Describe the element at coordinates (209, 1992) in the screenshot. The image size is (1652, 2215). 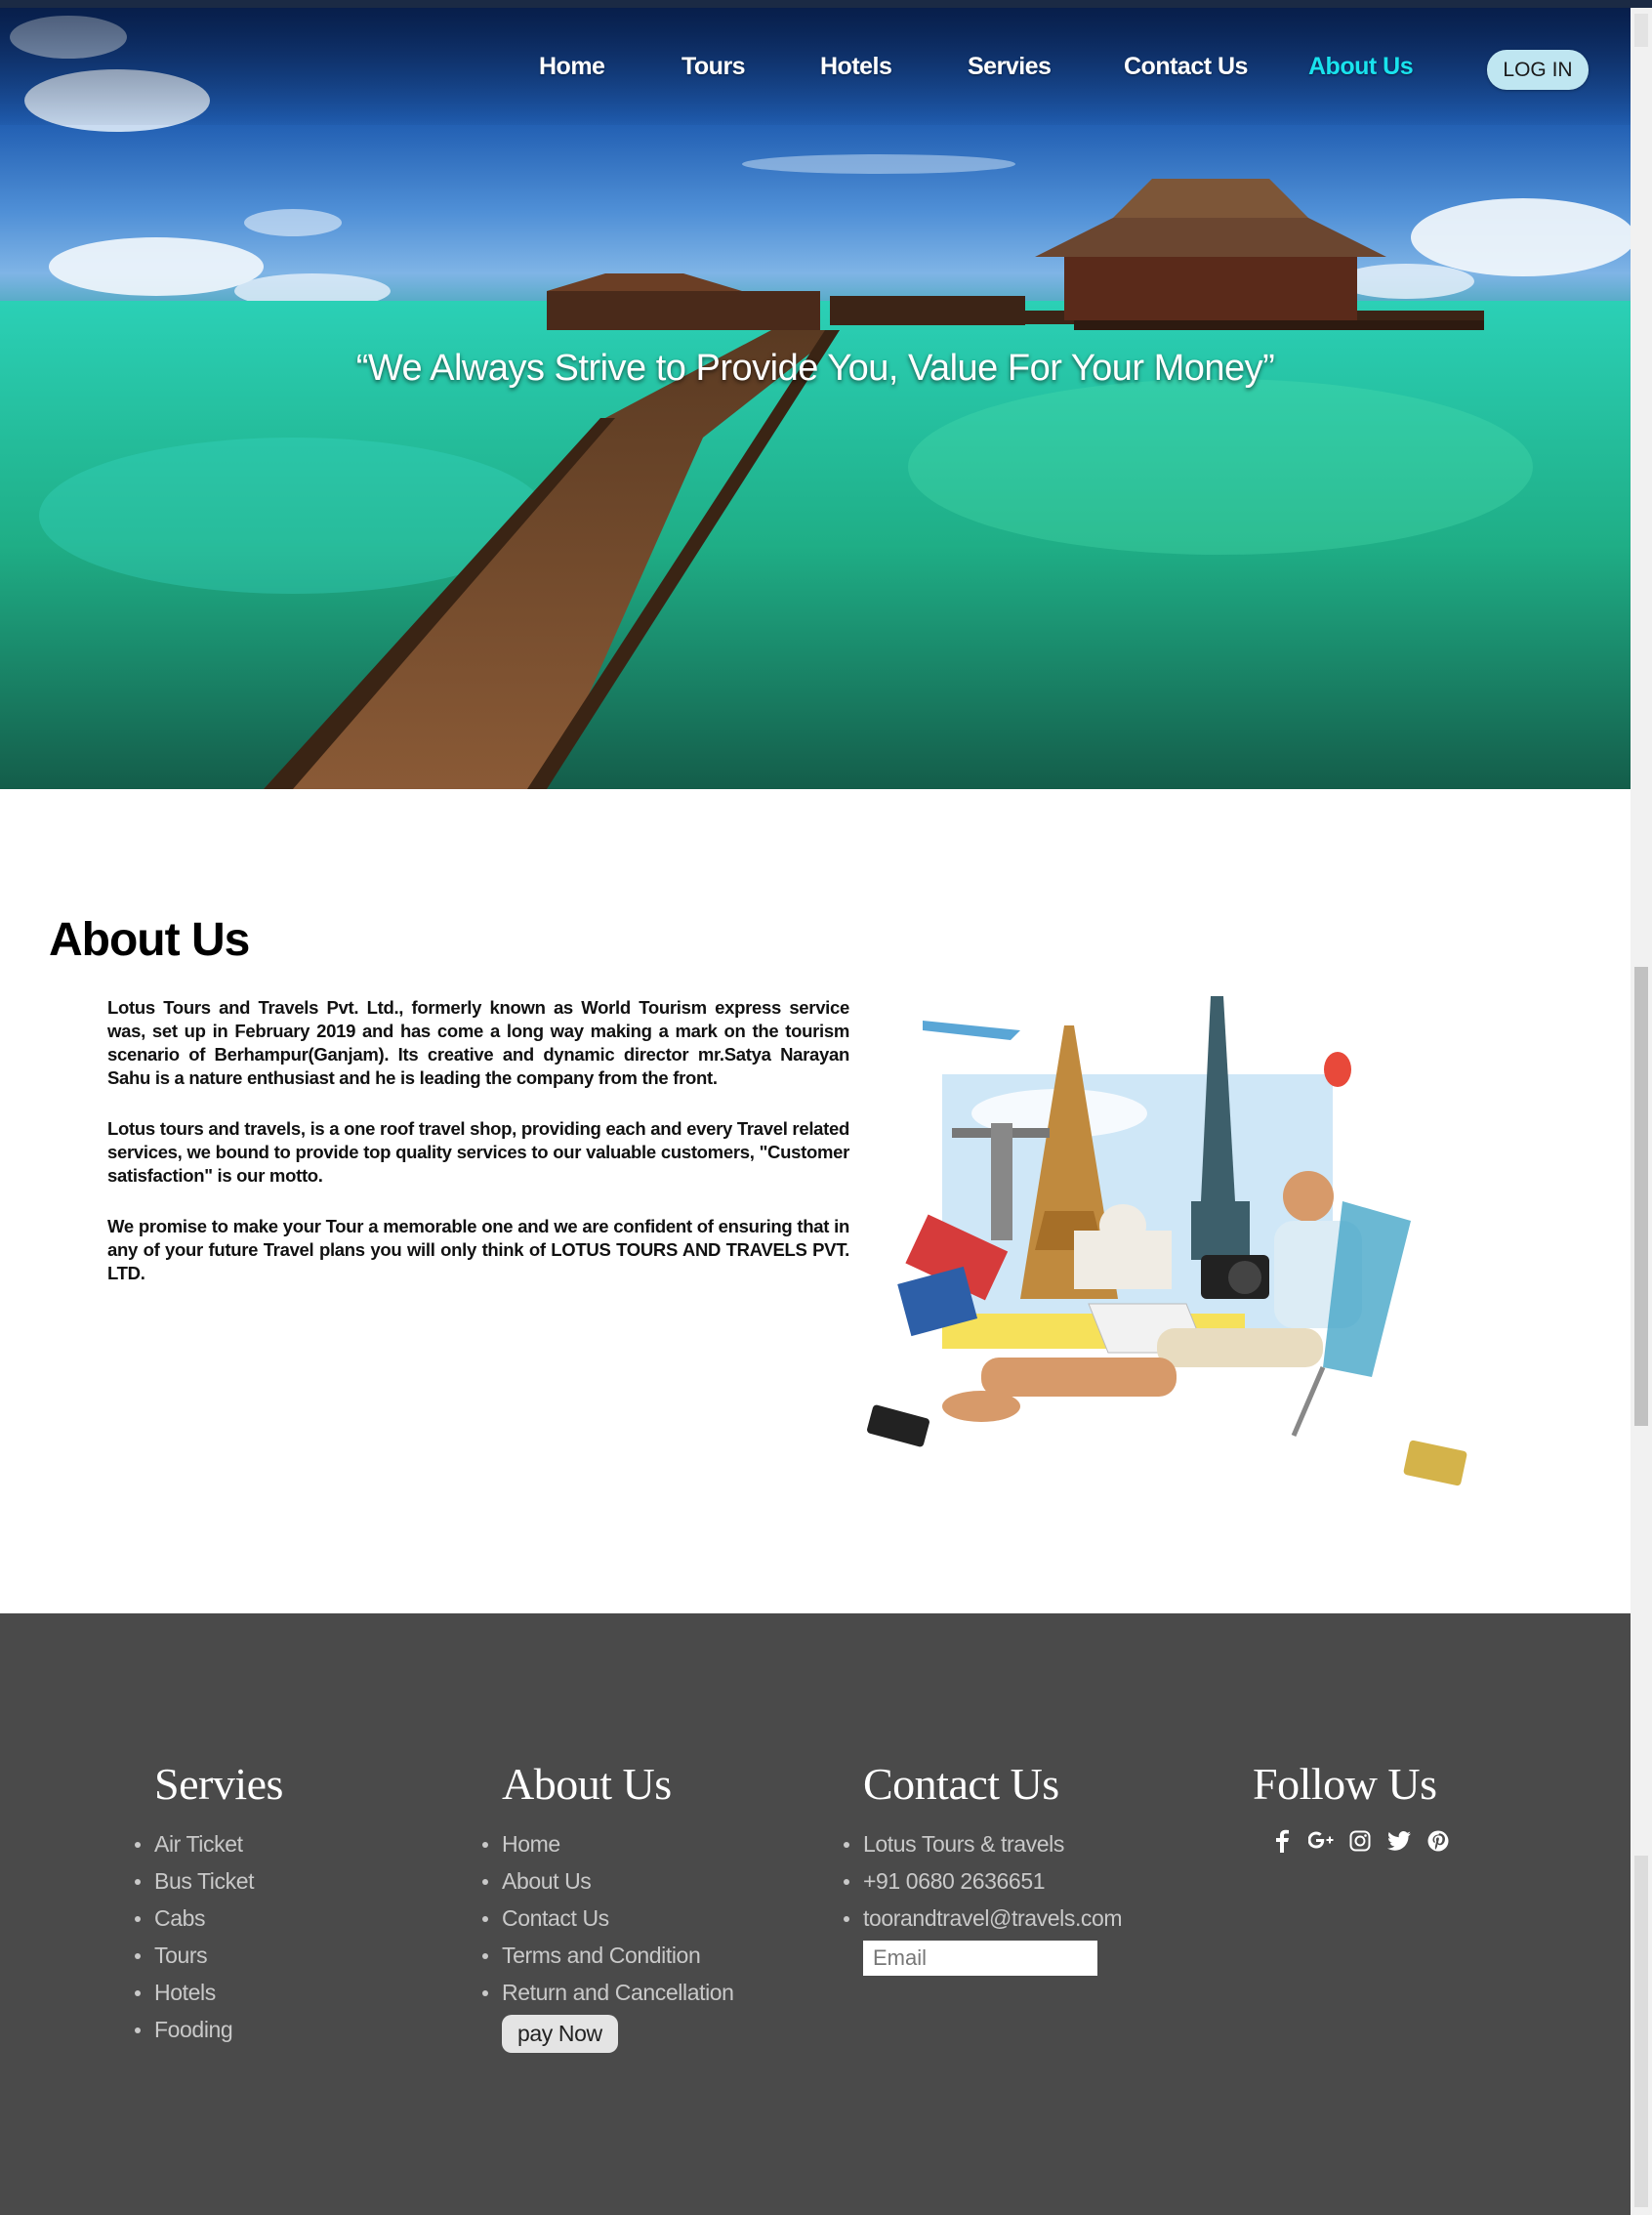
I see `footer-link-hotels: Hotels` at that location.